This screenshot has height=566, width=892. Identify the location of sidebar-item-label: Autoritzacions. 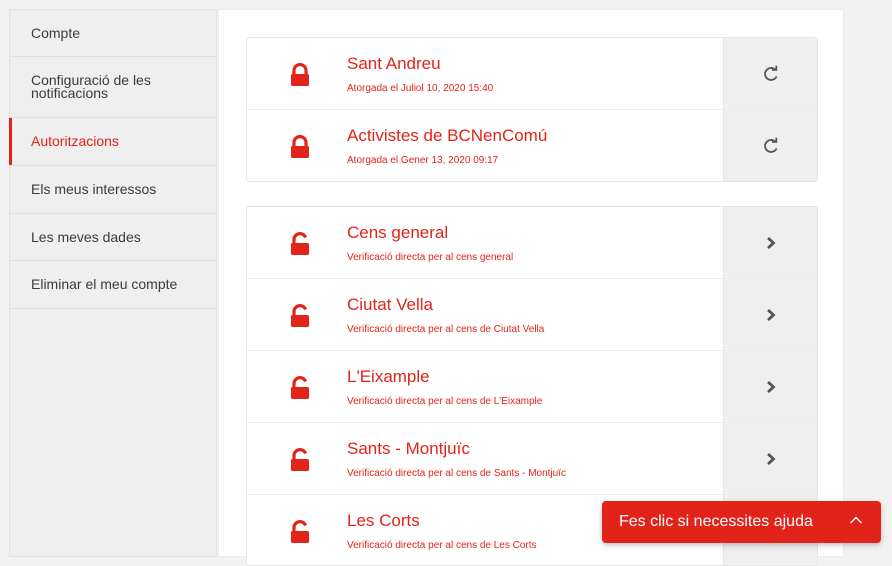
(75, 141).